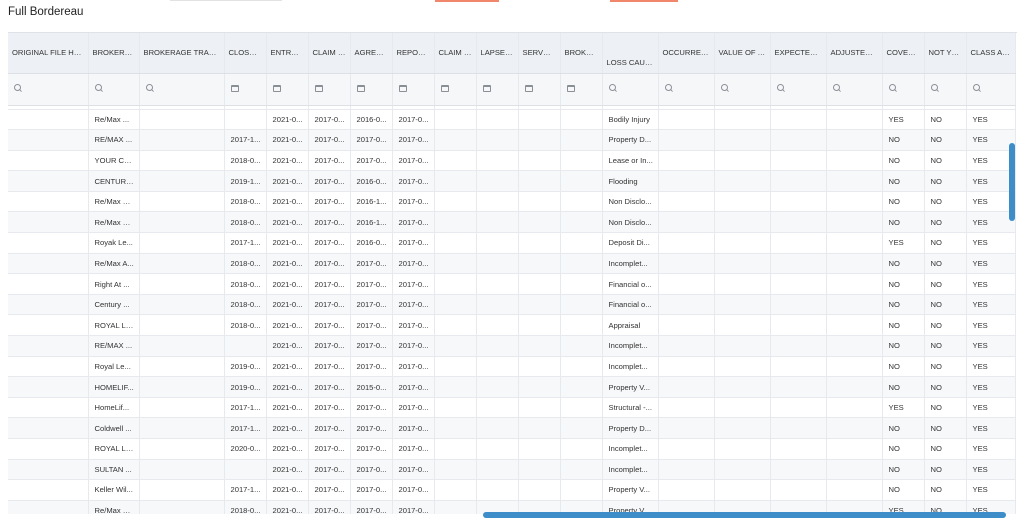  Describe the element at coordinates (182, 53) in the screenshot. I see `column-header-brokerage-txn: BROKERAGE TRANSACTION` at that location.